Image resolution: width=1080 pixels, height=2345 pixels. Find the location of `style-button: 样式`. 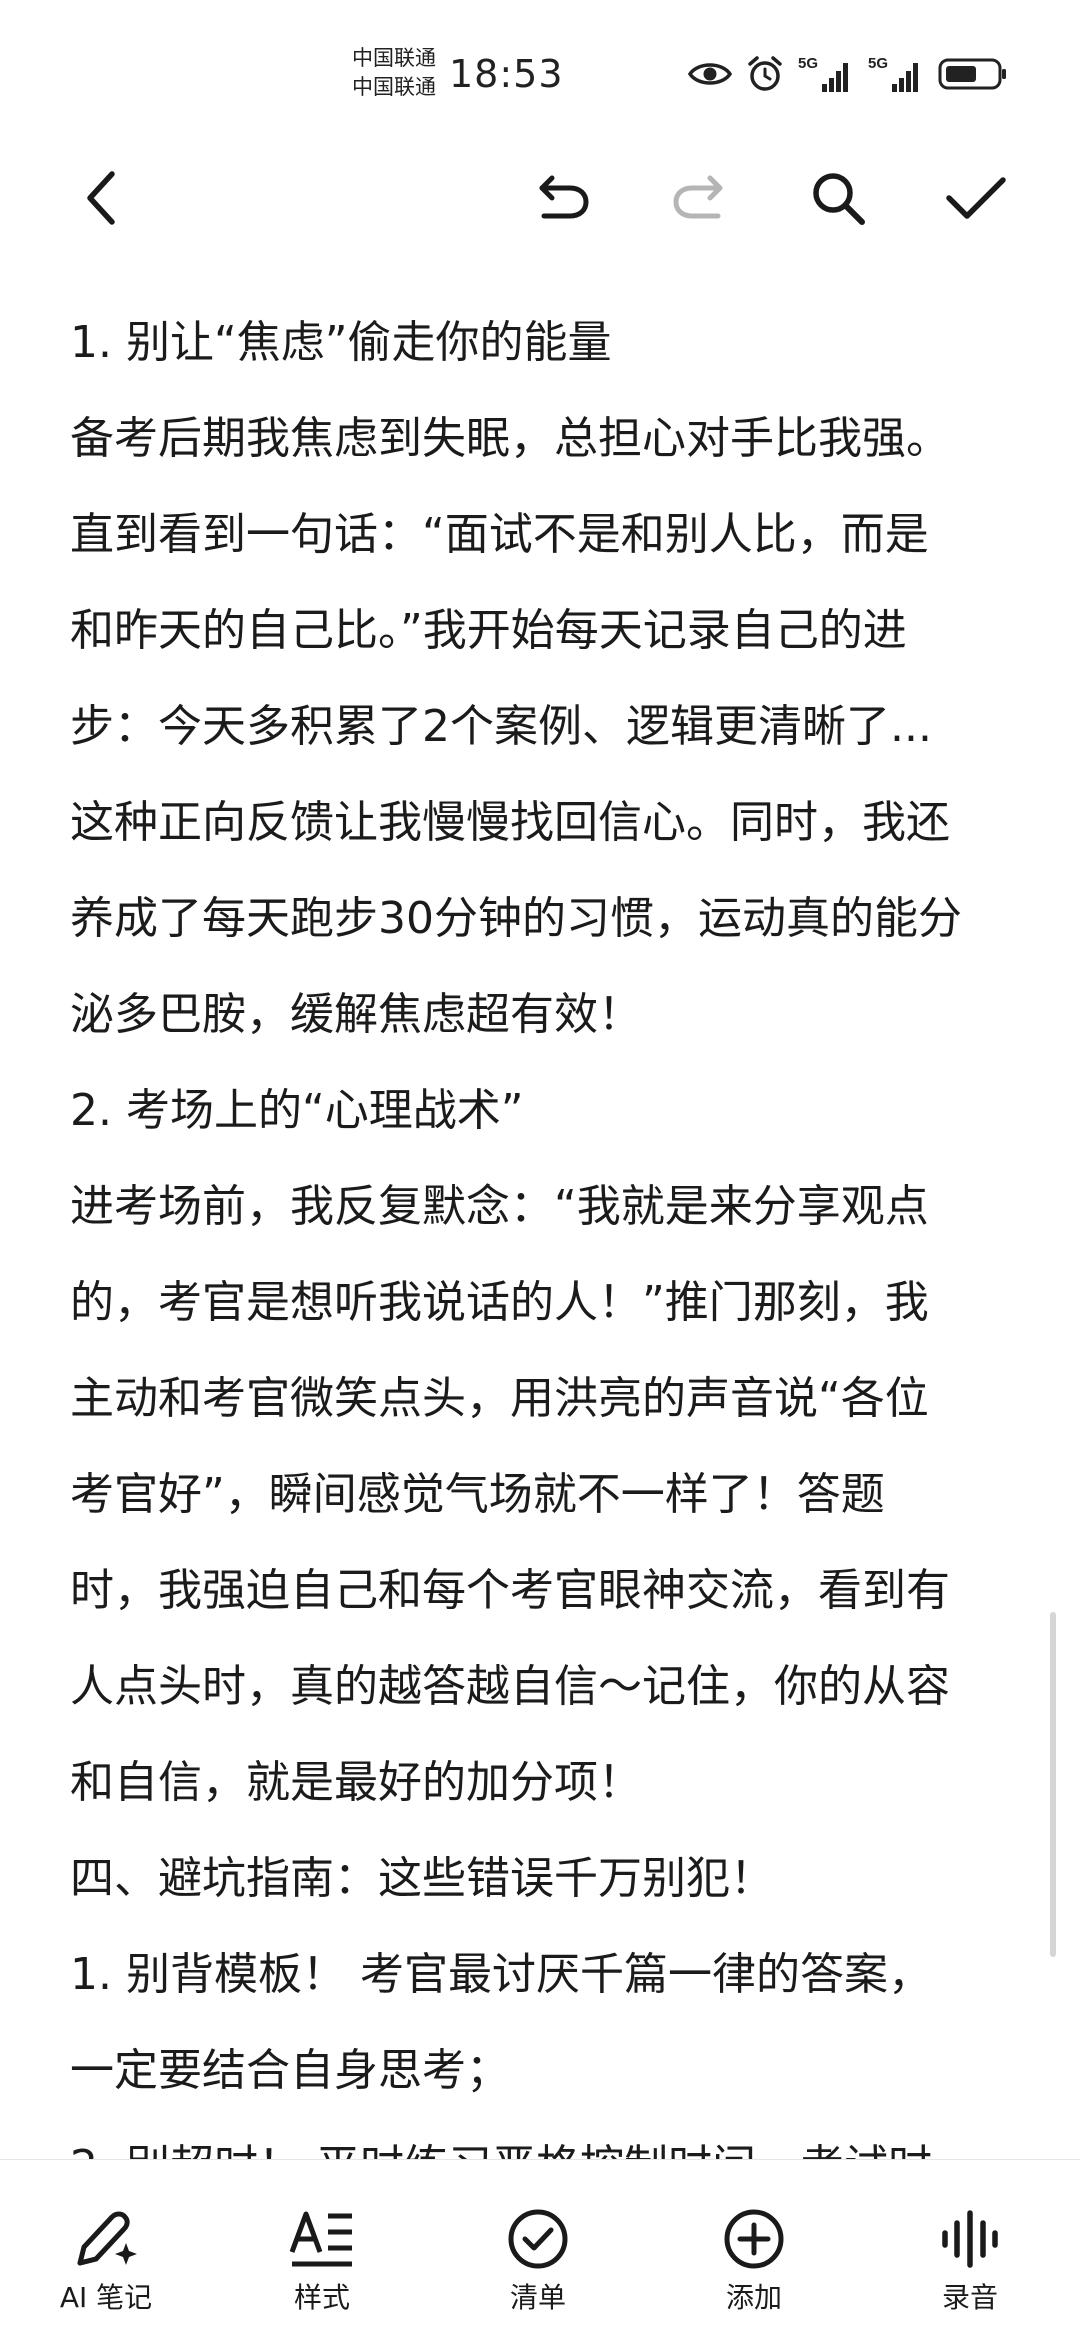

style-button: 样式 is located at coordinates (322, 2264).